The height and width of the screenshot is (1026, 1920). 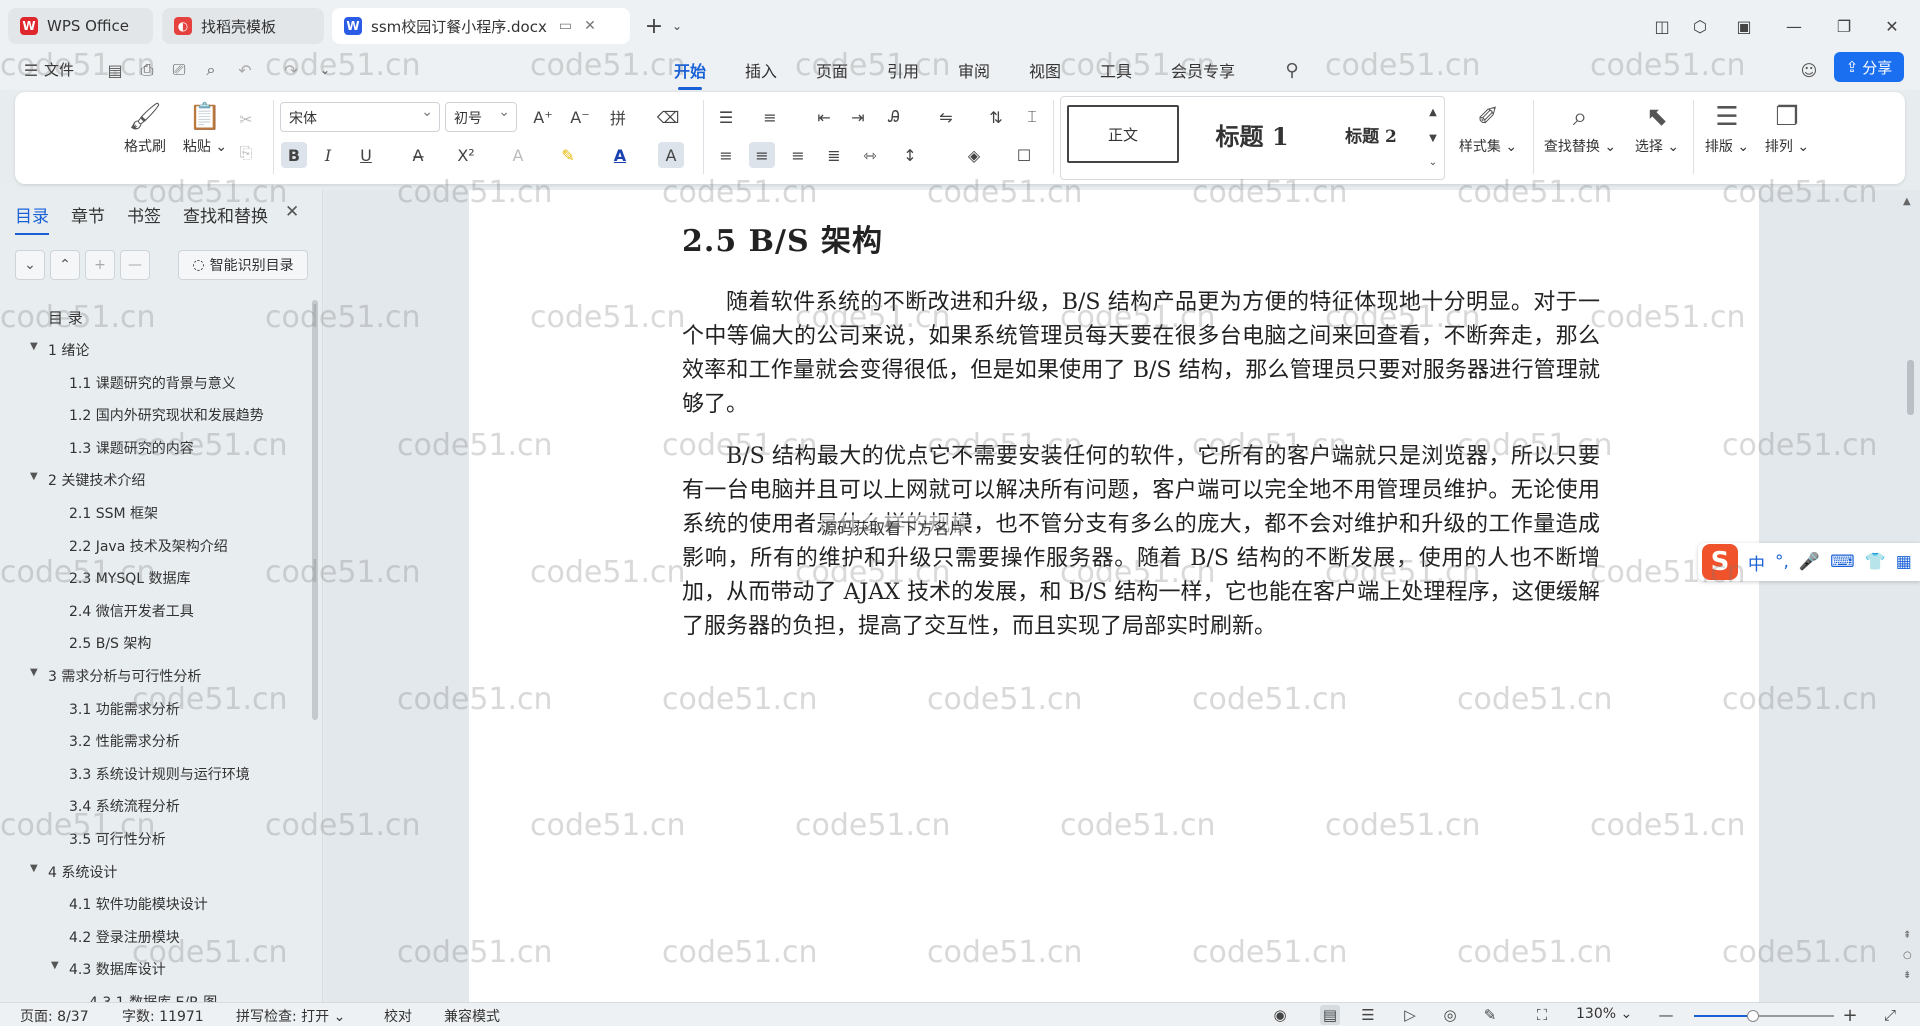 What do you see at coordinates (366, 155) in the screenshot?
I see `underline-icon: U` at bounding box center [366, 155].